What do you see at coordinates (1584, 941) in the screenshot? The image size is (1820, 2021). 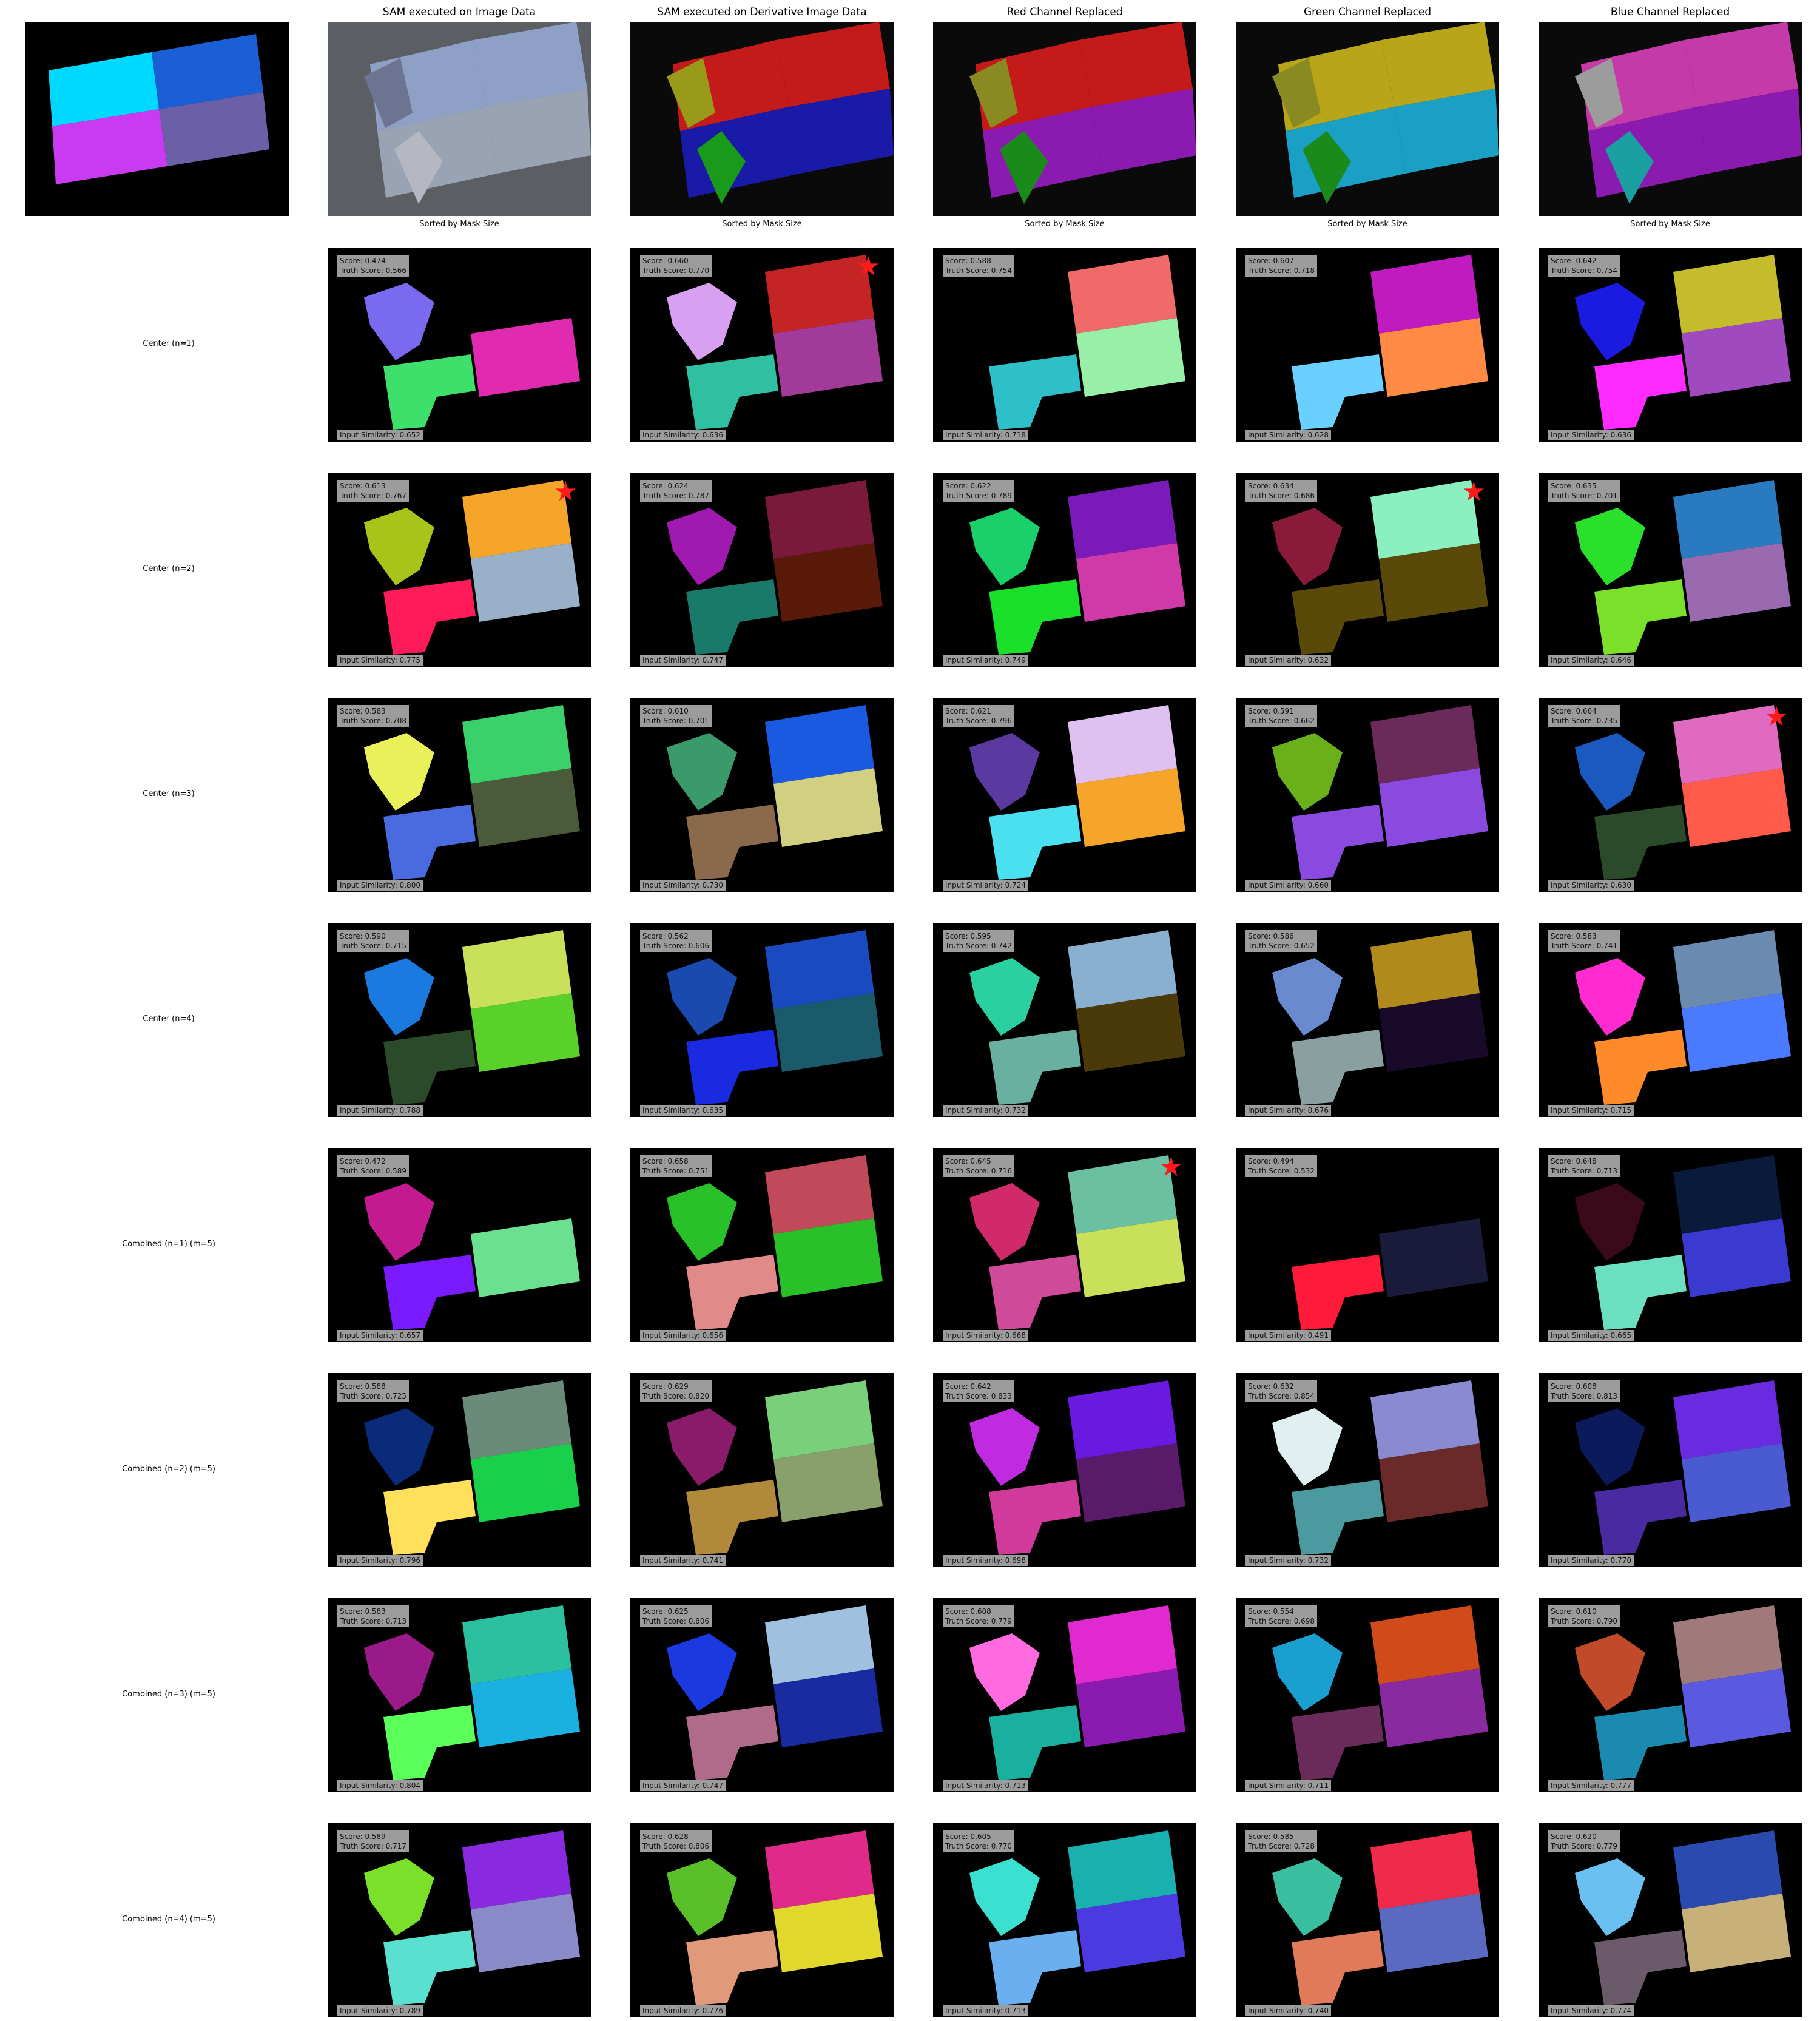 I see `score-box: Score: 0.583 Truth Score: 0.741` at bounding box center [1584, 941].